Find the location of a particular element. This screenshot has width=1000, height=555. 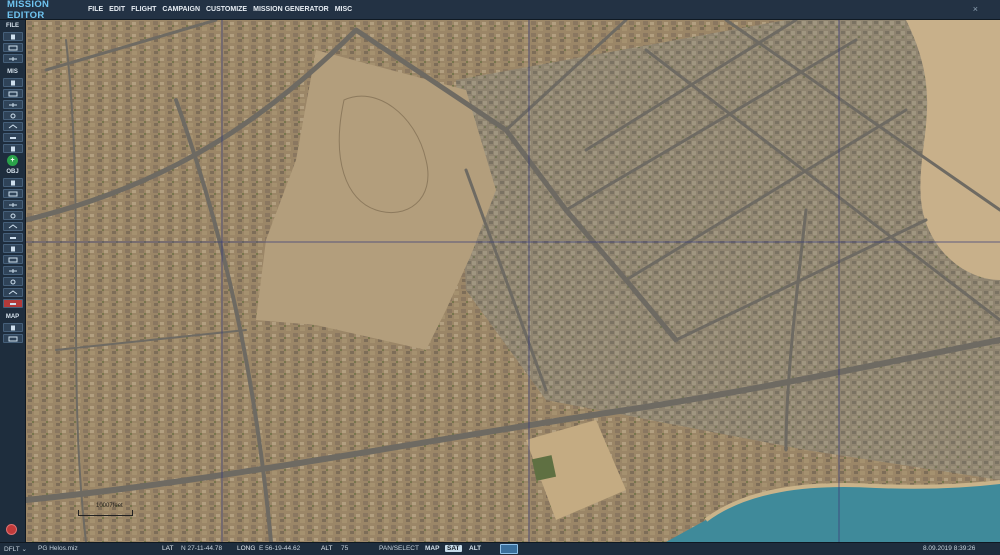

warehouse-button is located at coordinates (12, 281).